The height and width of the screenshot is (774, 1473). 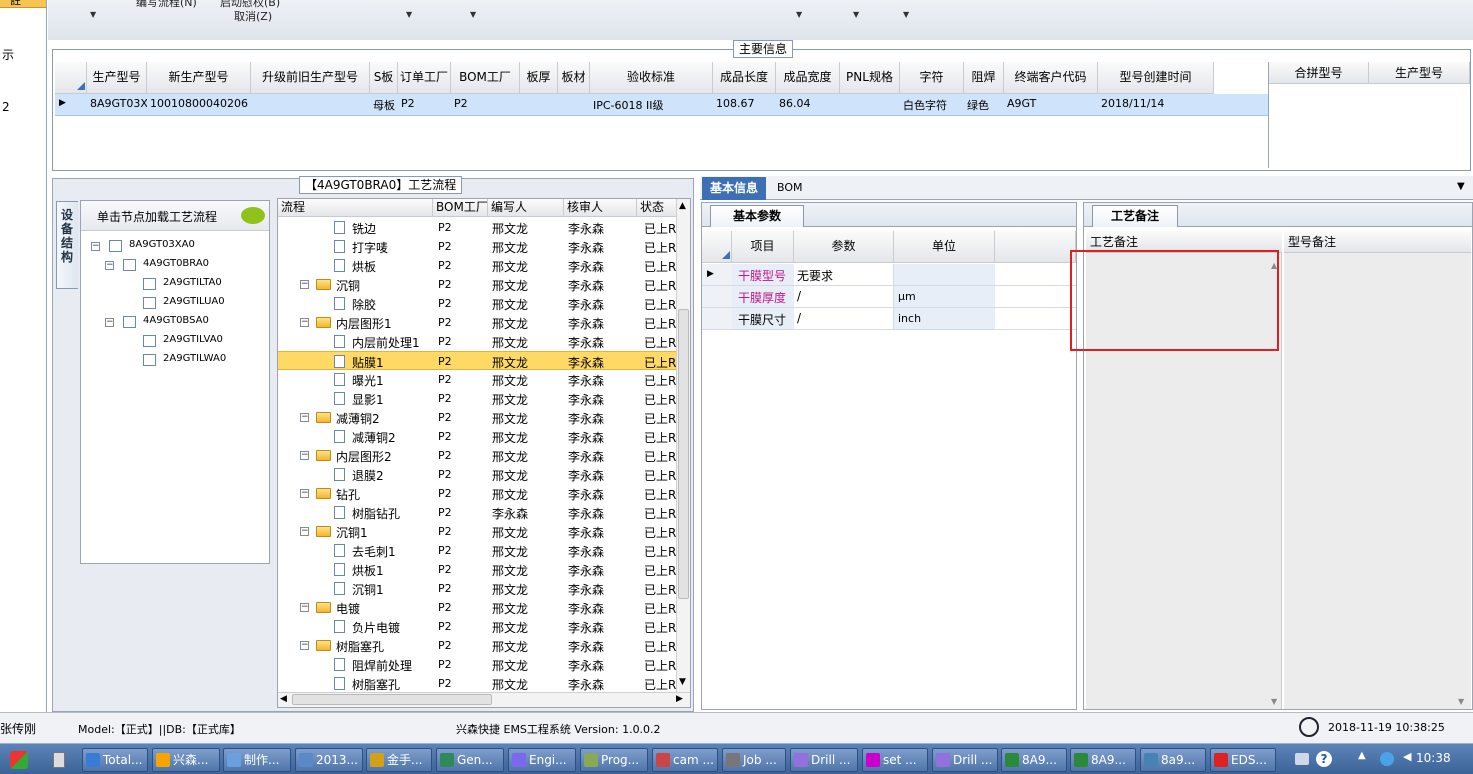 I want to click on hscroll-thumb, so click(x=392, y=699).